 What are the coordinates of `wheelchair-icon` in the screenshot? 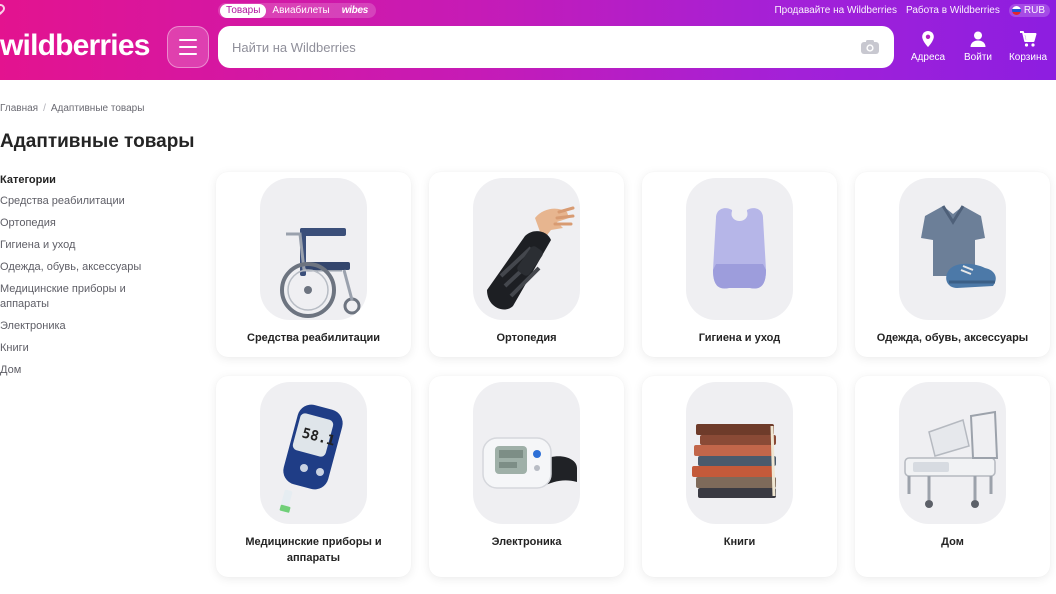 It's located at (320, 273).